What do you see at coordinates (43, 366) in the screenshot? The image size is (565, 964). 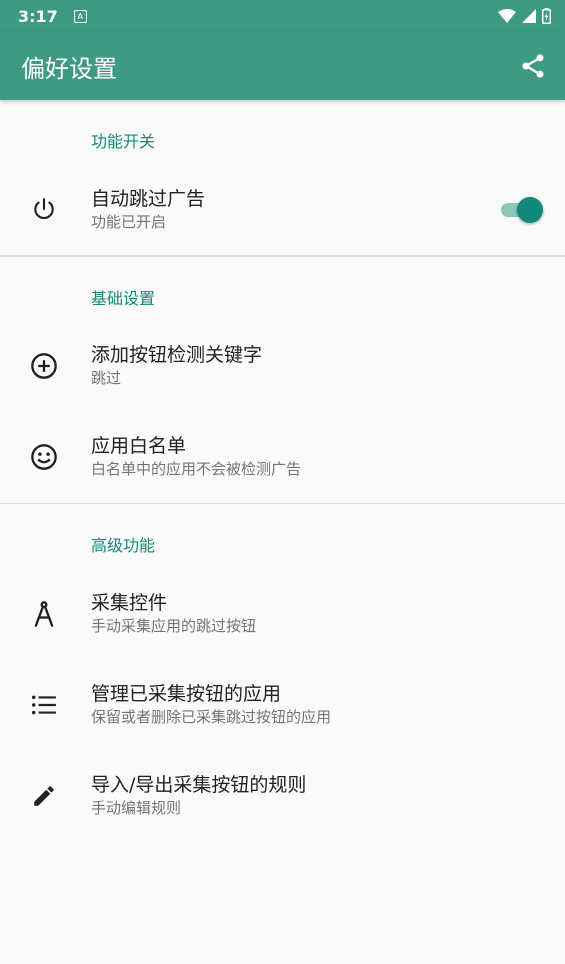 I see `add-circle-icon` at bounding box center [43, 366].